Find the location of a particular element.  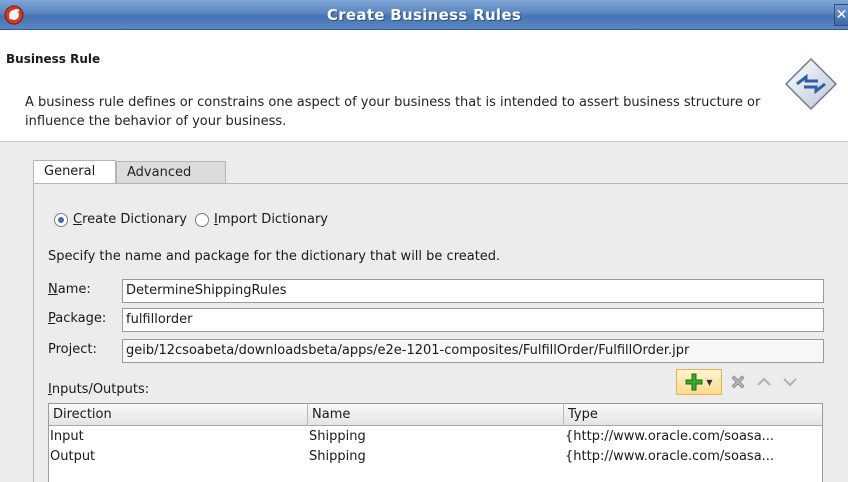

column-header-name: Name is located at coordinates (436, 415).